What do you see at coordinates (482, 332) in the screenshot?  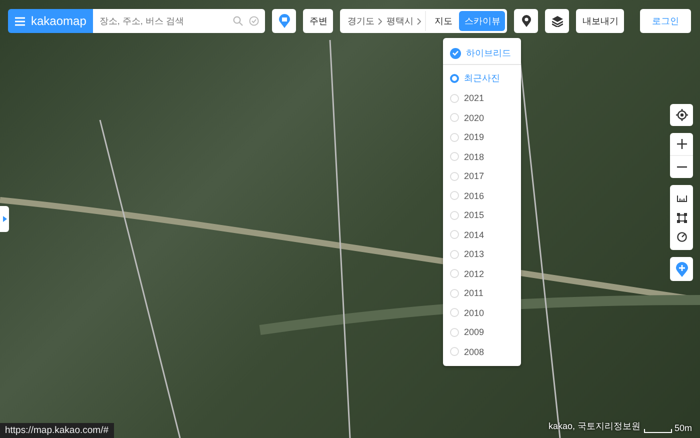 I see `year-option: 2009` at bounding box center [482, 332].